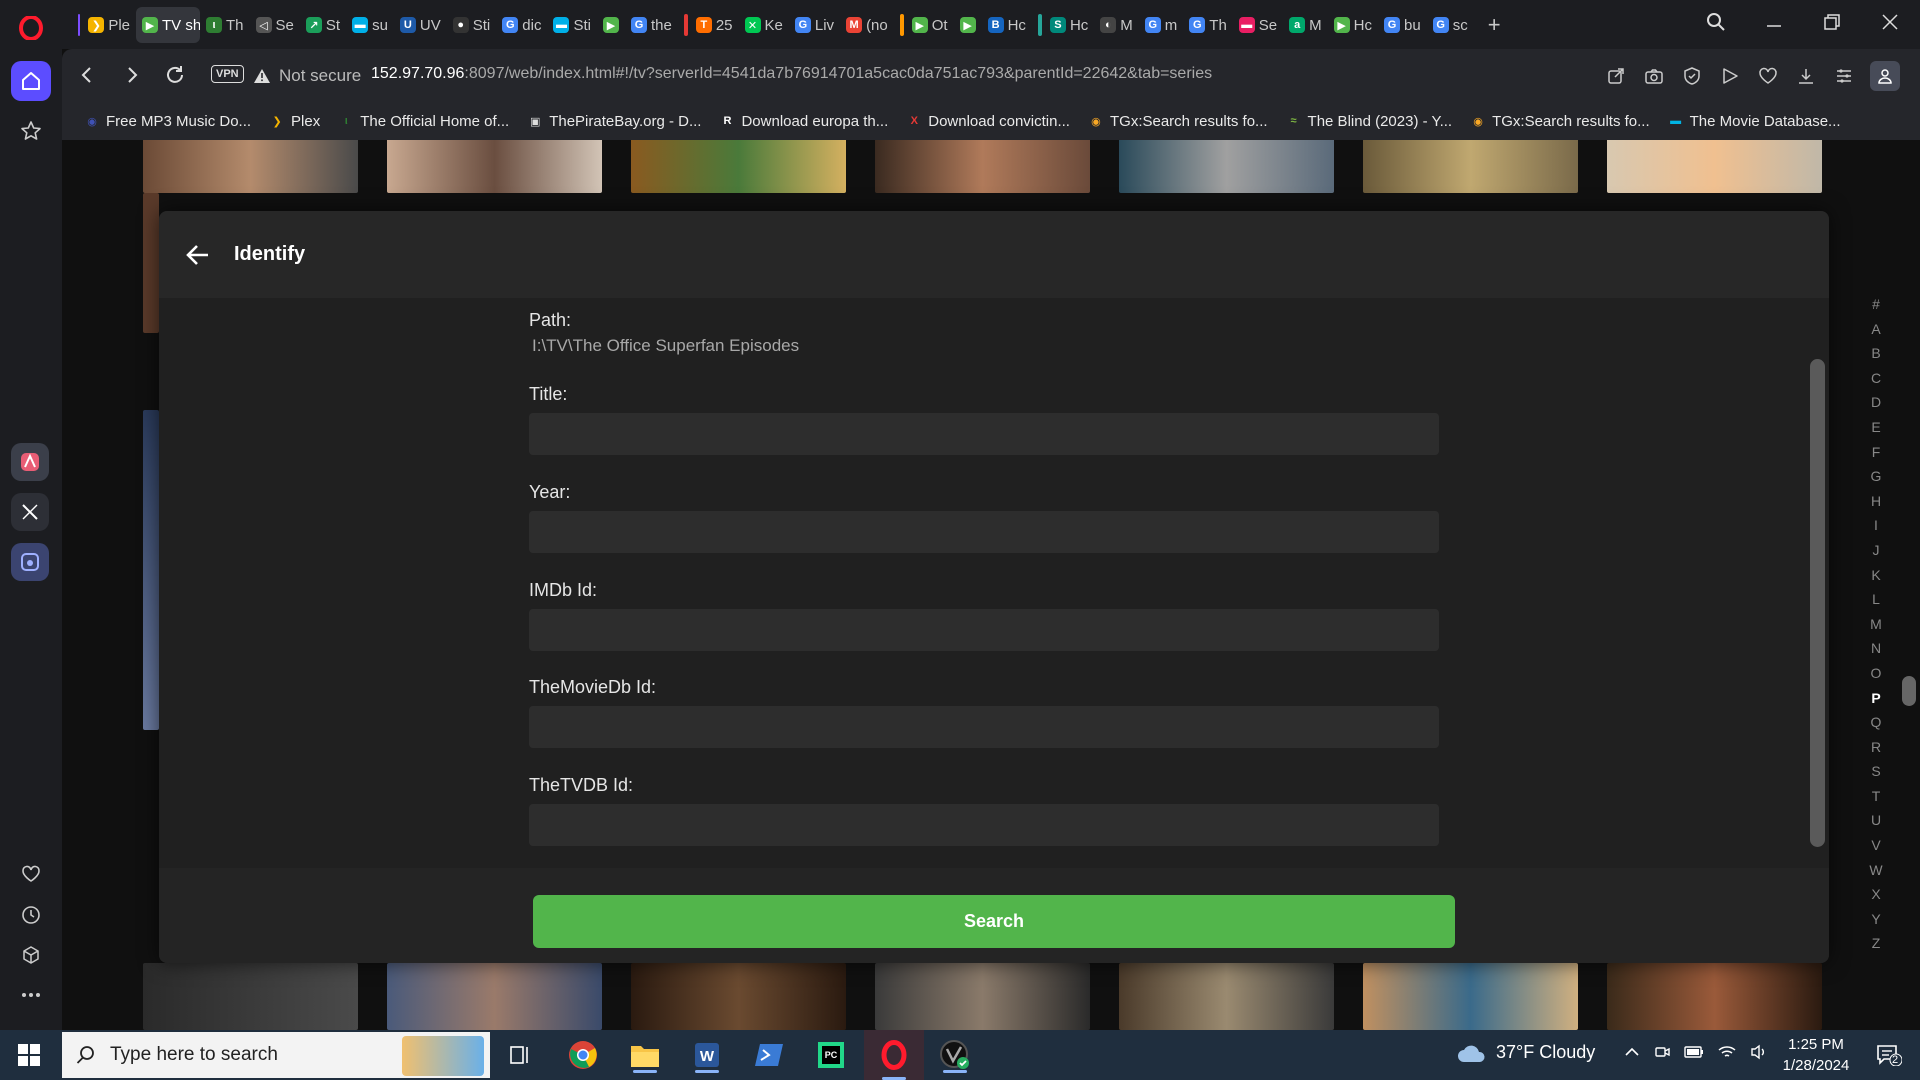 The width and height of the screenshot is (1920, 1080). I want to click on alphabet-letter: K, so click(1875, 575).